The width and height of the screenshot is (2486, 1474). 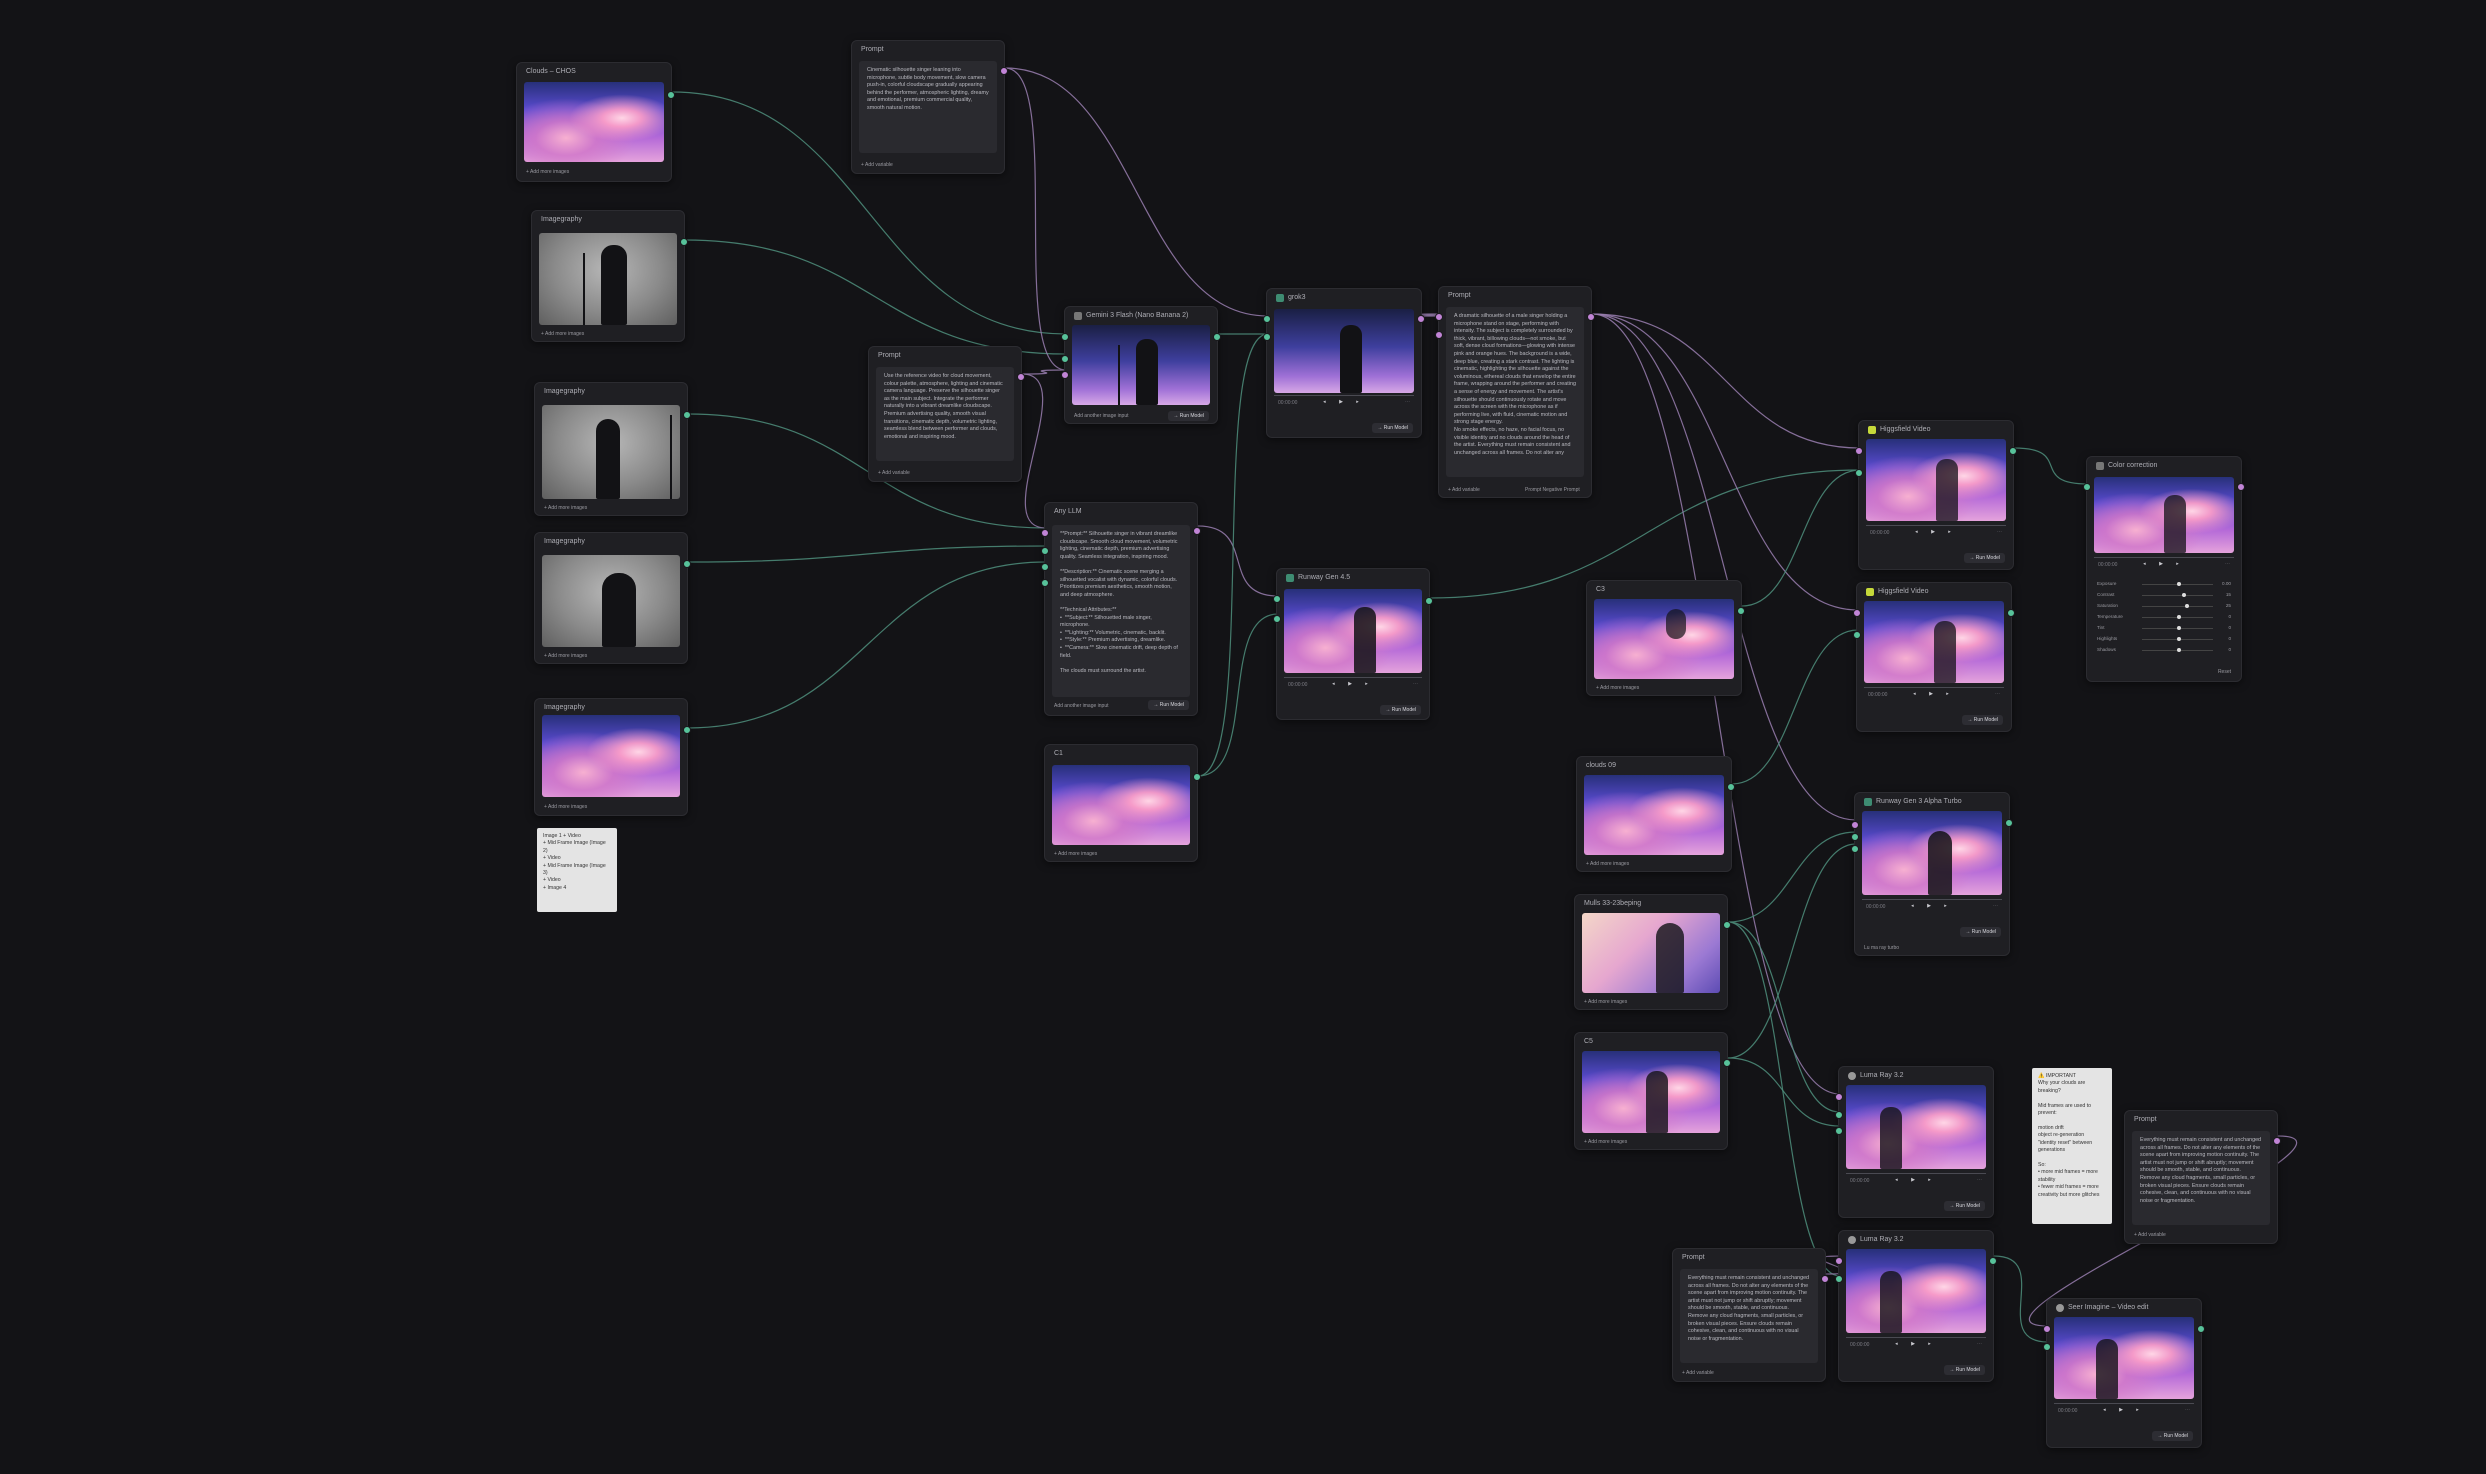 I want to click on imagegraphy-node-3: Imagegraphy + Add more images, so click(x=612, y=598).